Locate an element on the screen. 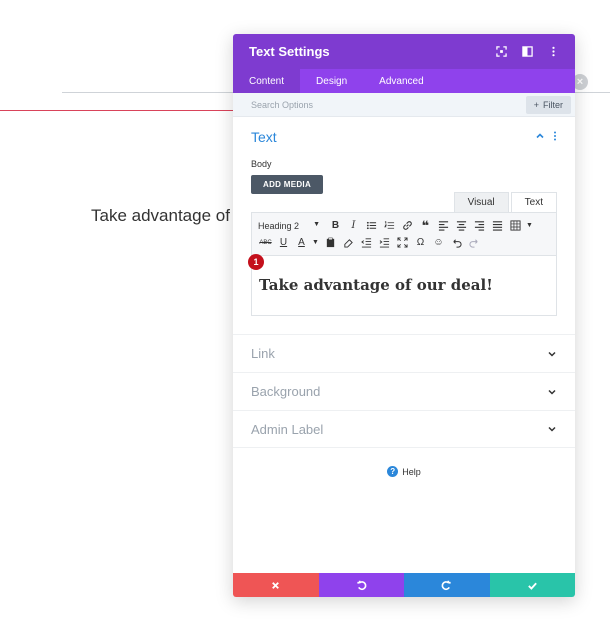  help-icon: ? is located at coordinates (393, 471).